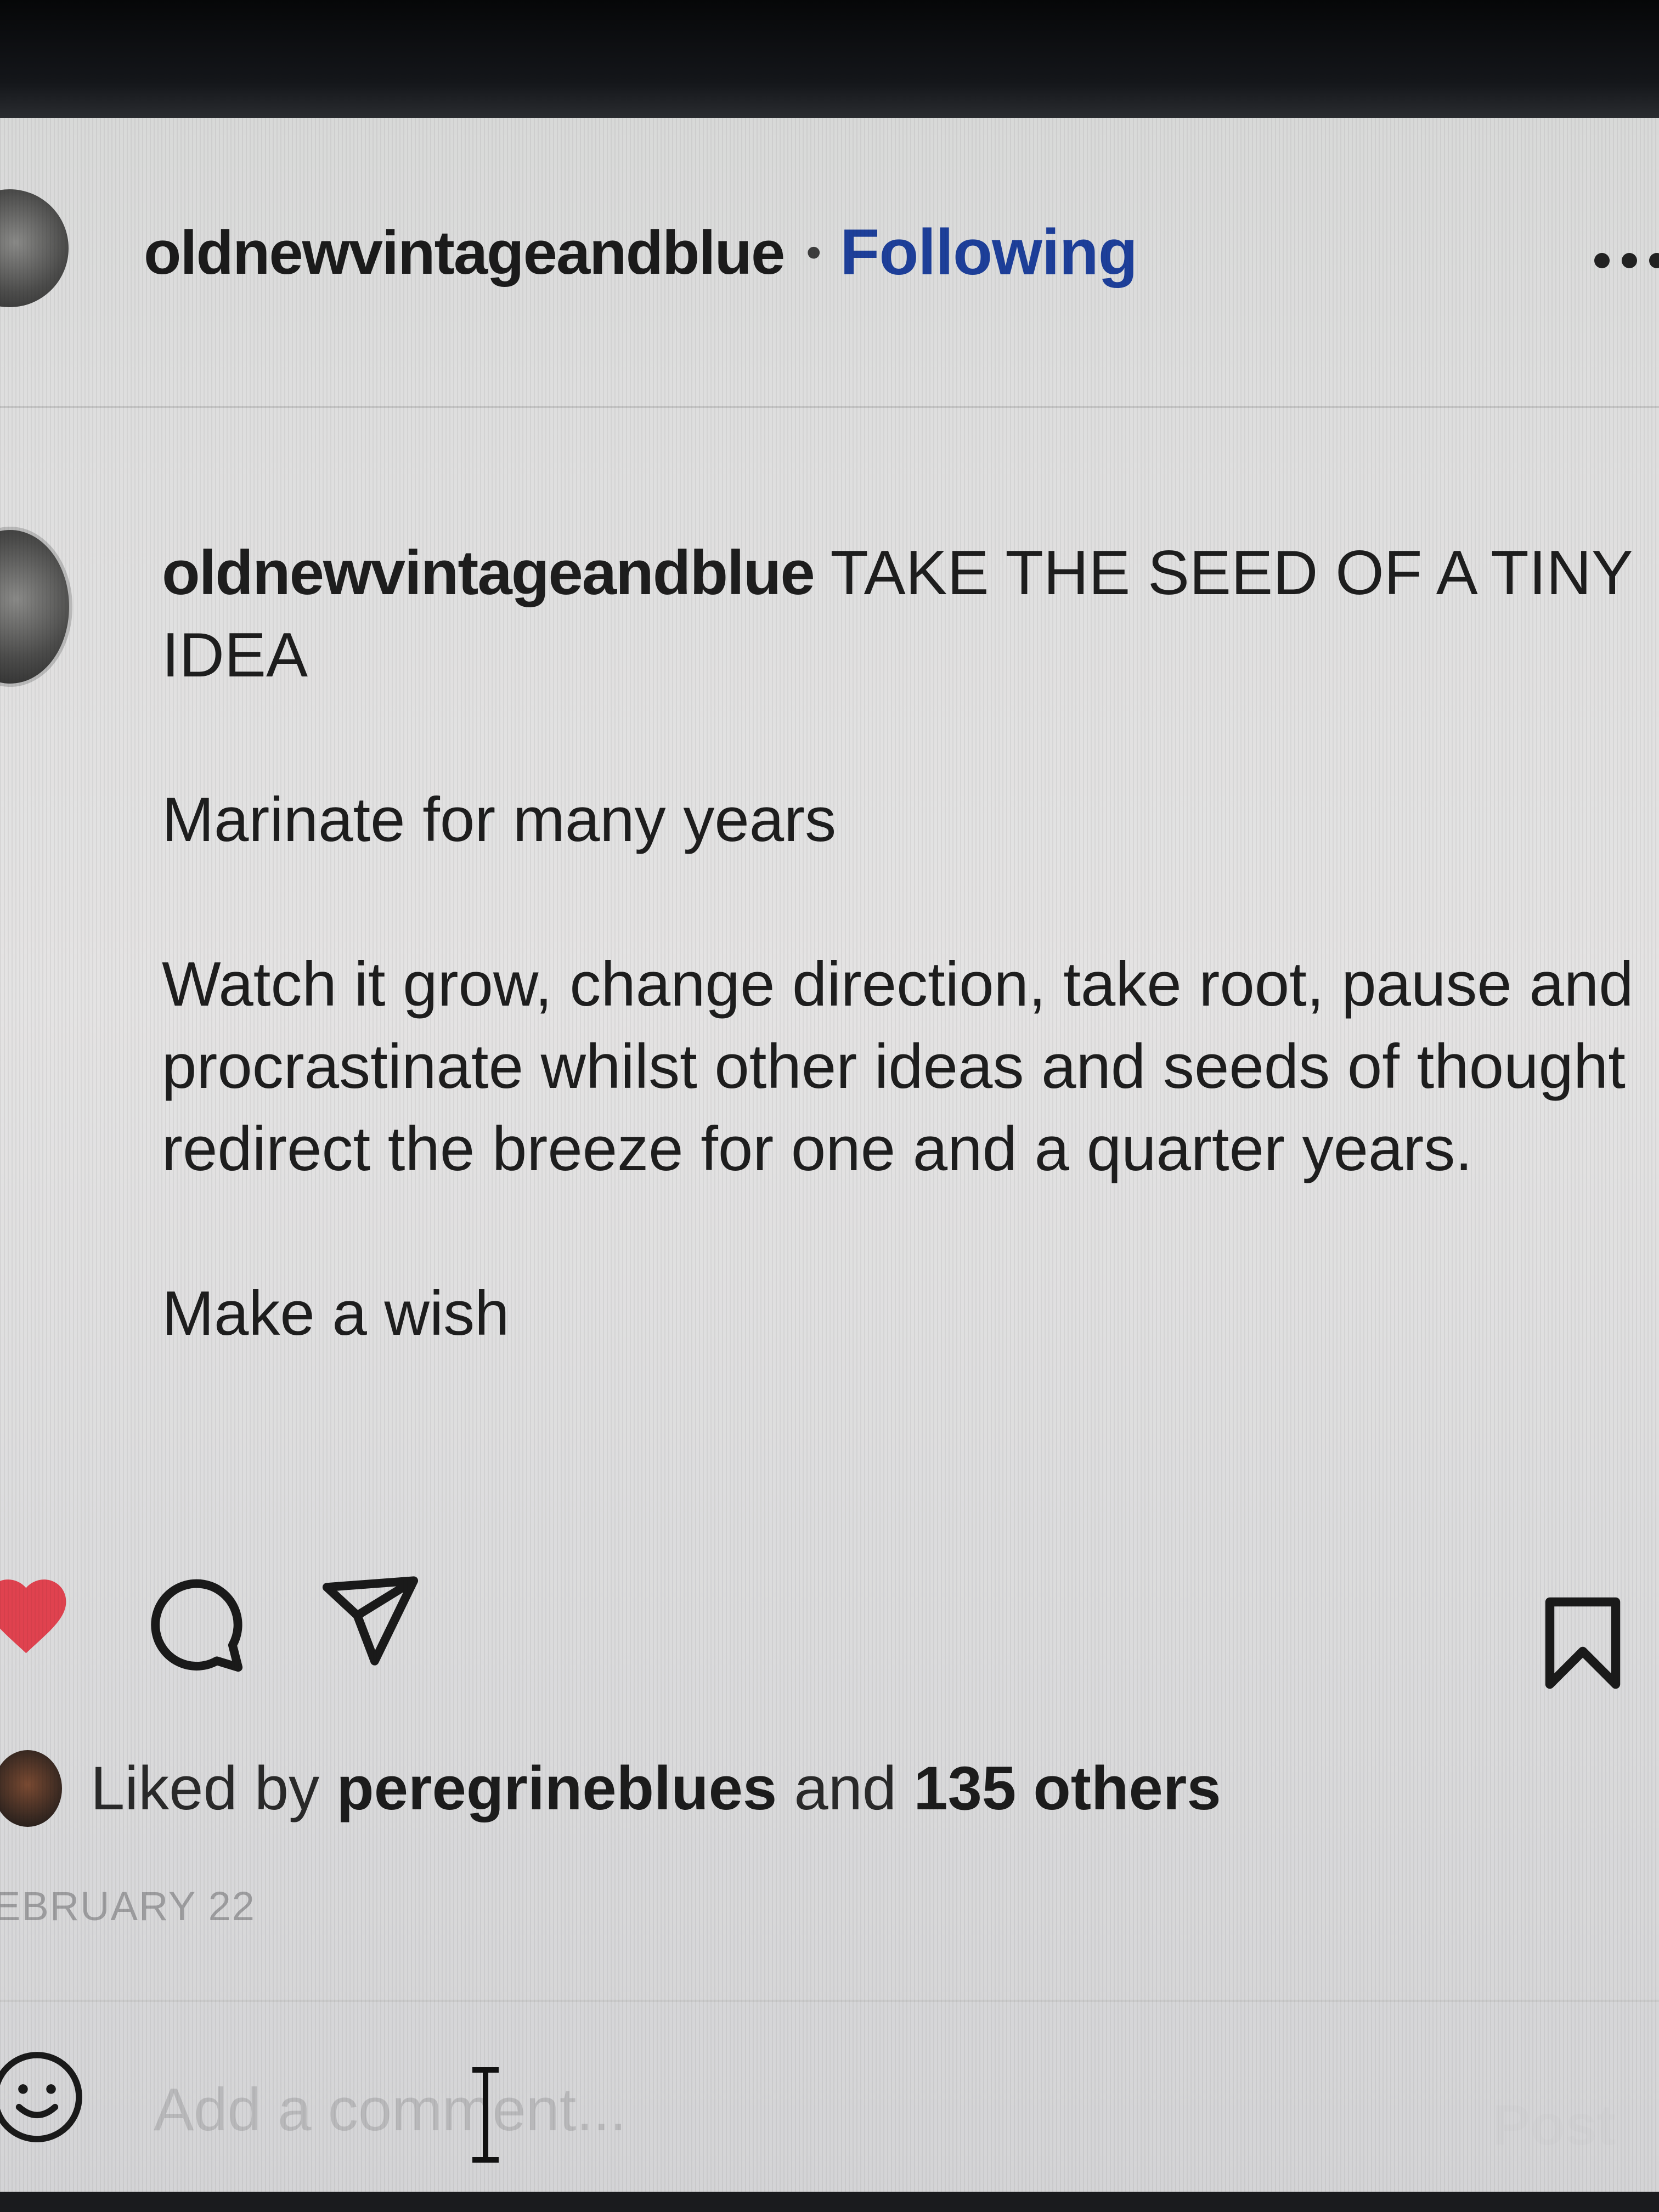 The width and height of the screenshot is (1659, 2212). I want to click on likes-others-link: 135 others, so click(1067, 1788).